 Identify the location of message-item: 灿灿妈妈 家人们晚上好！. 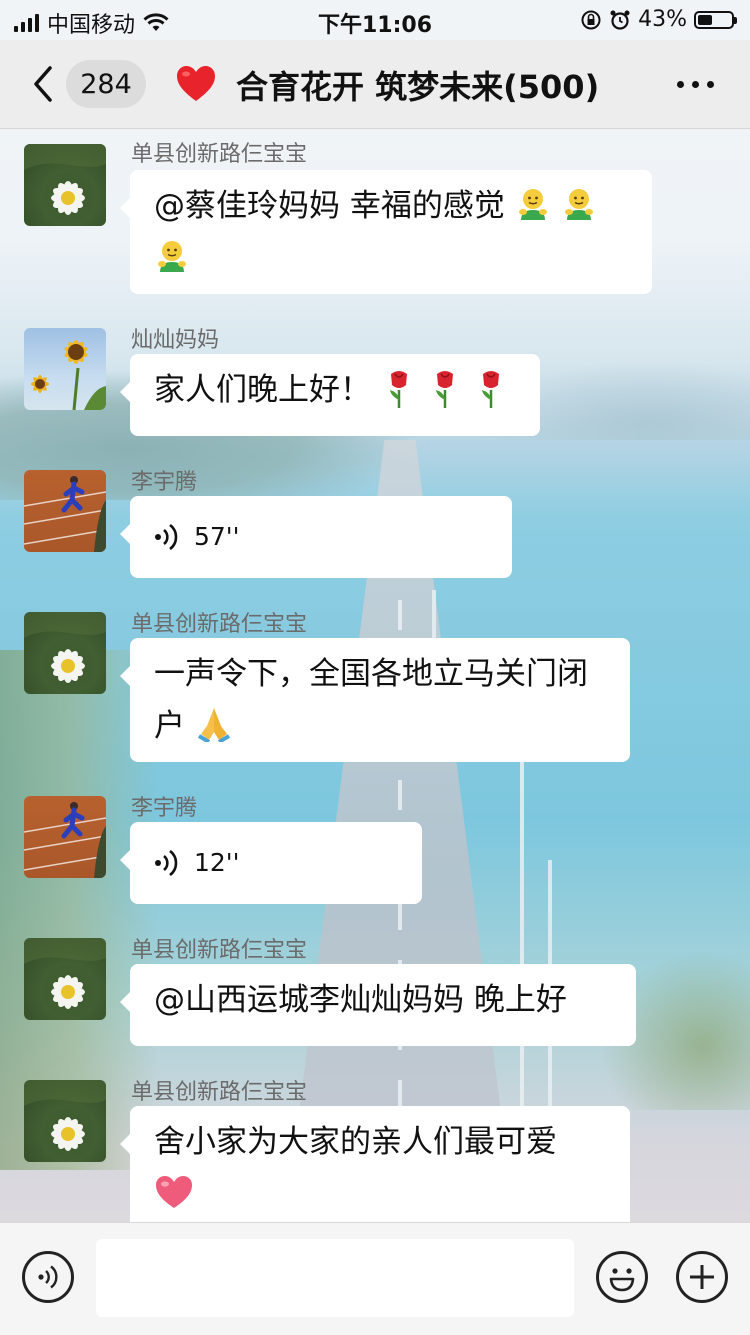
(375, 377).